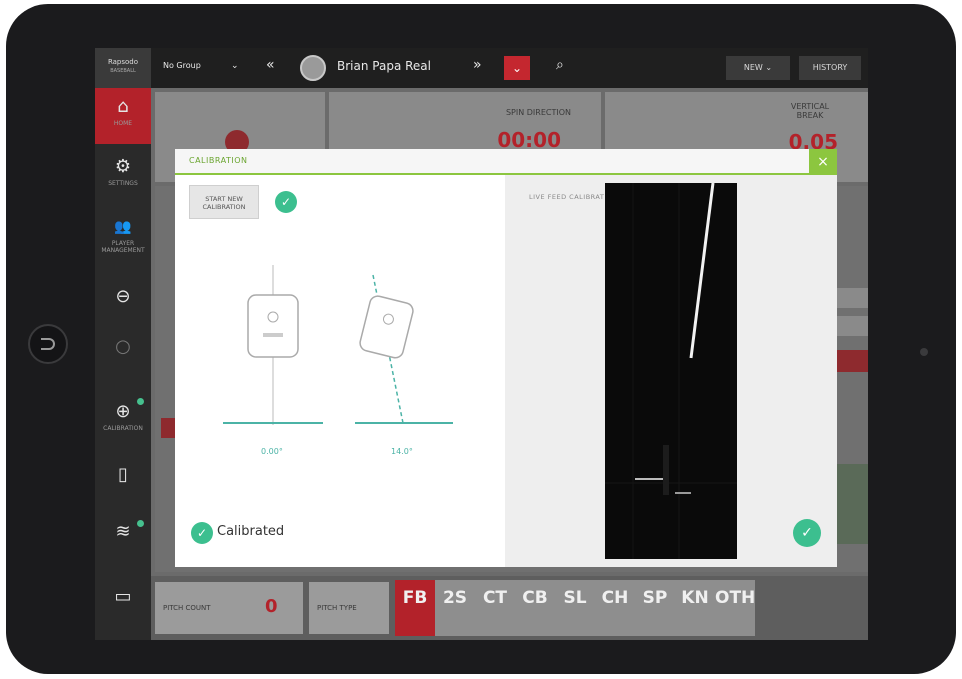 This screenshot has width=962, height=679. What do you see at coordinates (810, 111) in the screenshot?
I see `vertical-break-label: VERTICAL BREAK` at bounding box center [810, 111].